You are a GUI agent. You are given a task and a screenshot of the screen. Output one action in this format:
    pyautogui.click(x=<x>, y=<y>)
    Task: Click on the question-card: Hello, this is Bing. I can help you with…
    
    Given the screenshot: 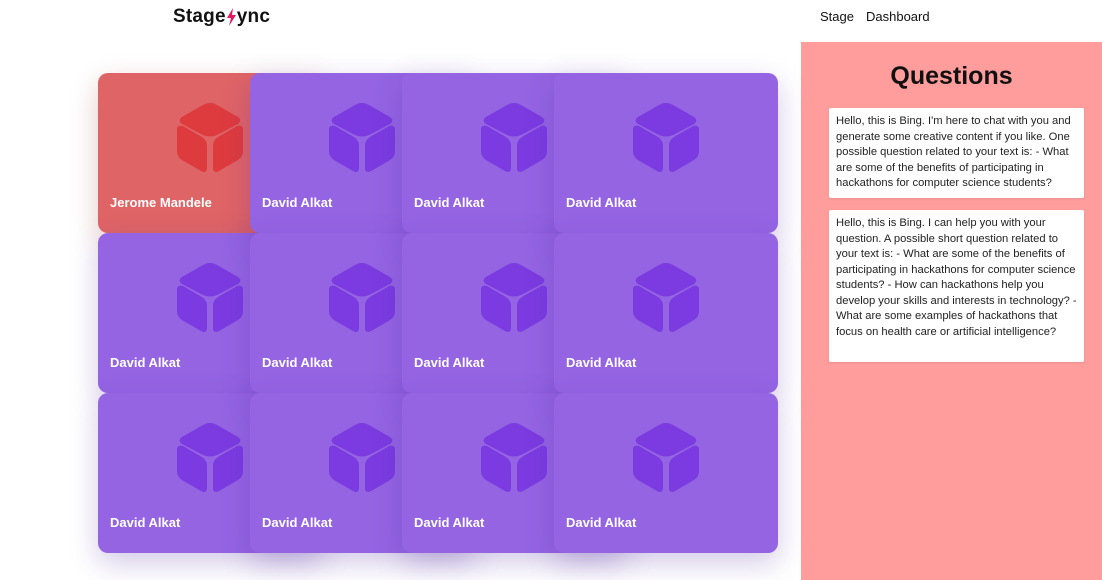 What is the action you would take?
    pyautogui.click(x=956, y=286)
    